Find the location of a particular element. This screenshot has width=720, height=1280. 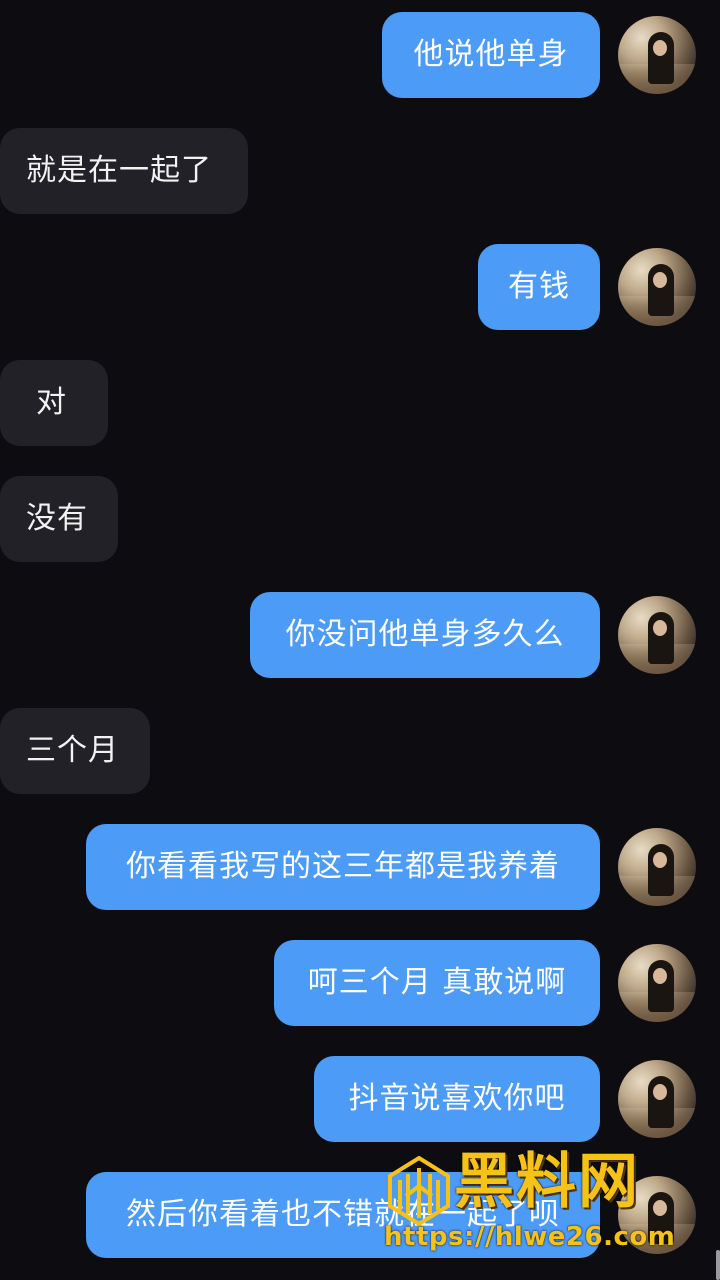

incoming-message-bubble: 三个月 is located at coordinates (75, 751).